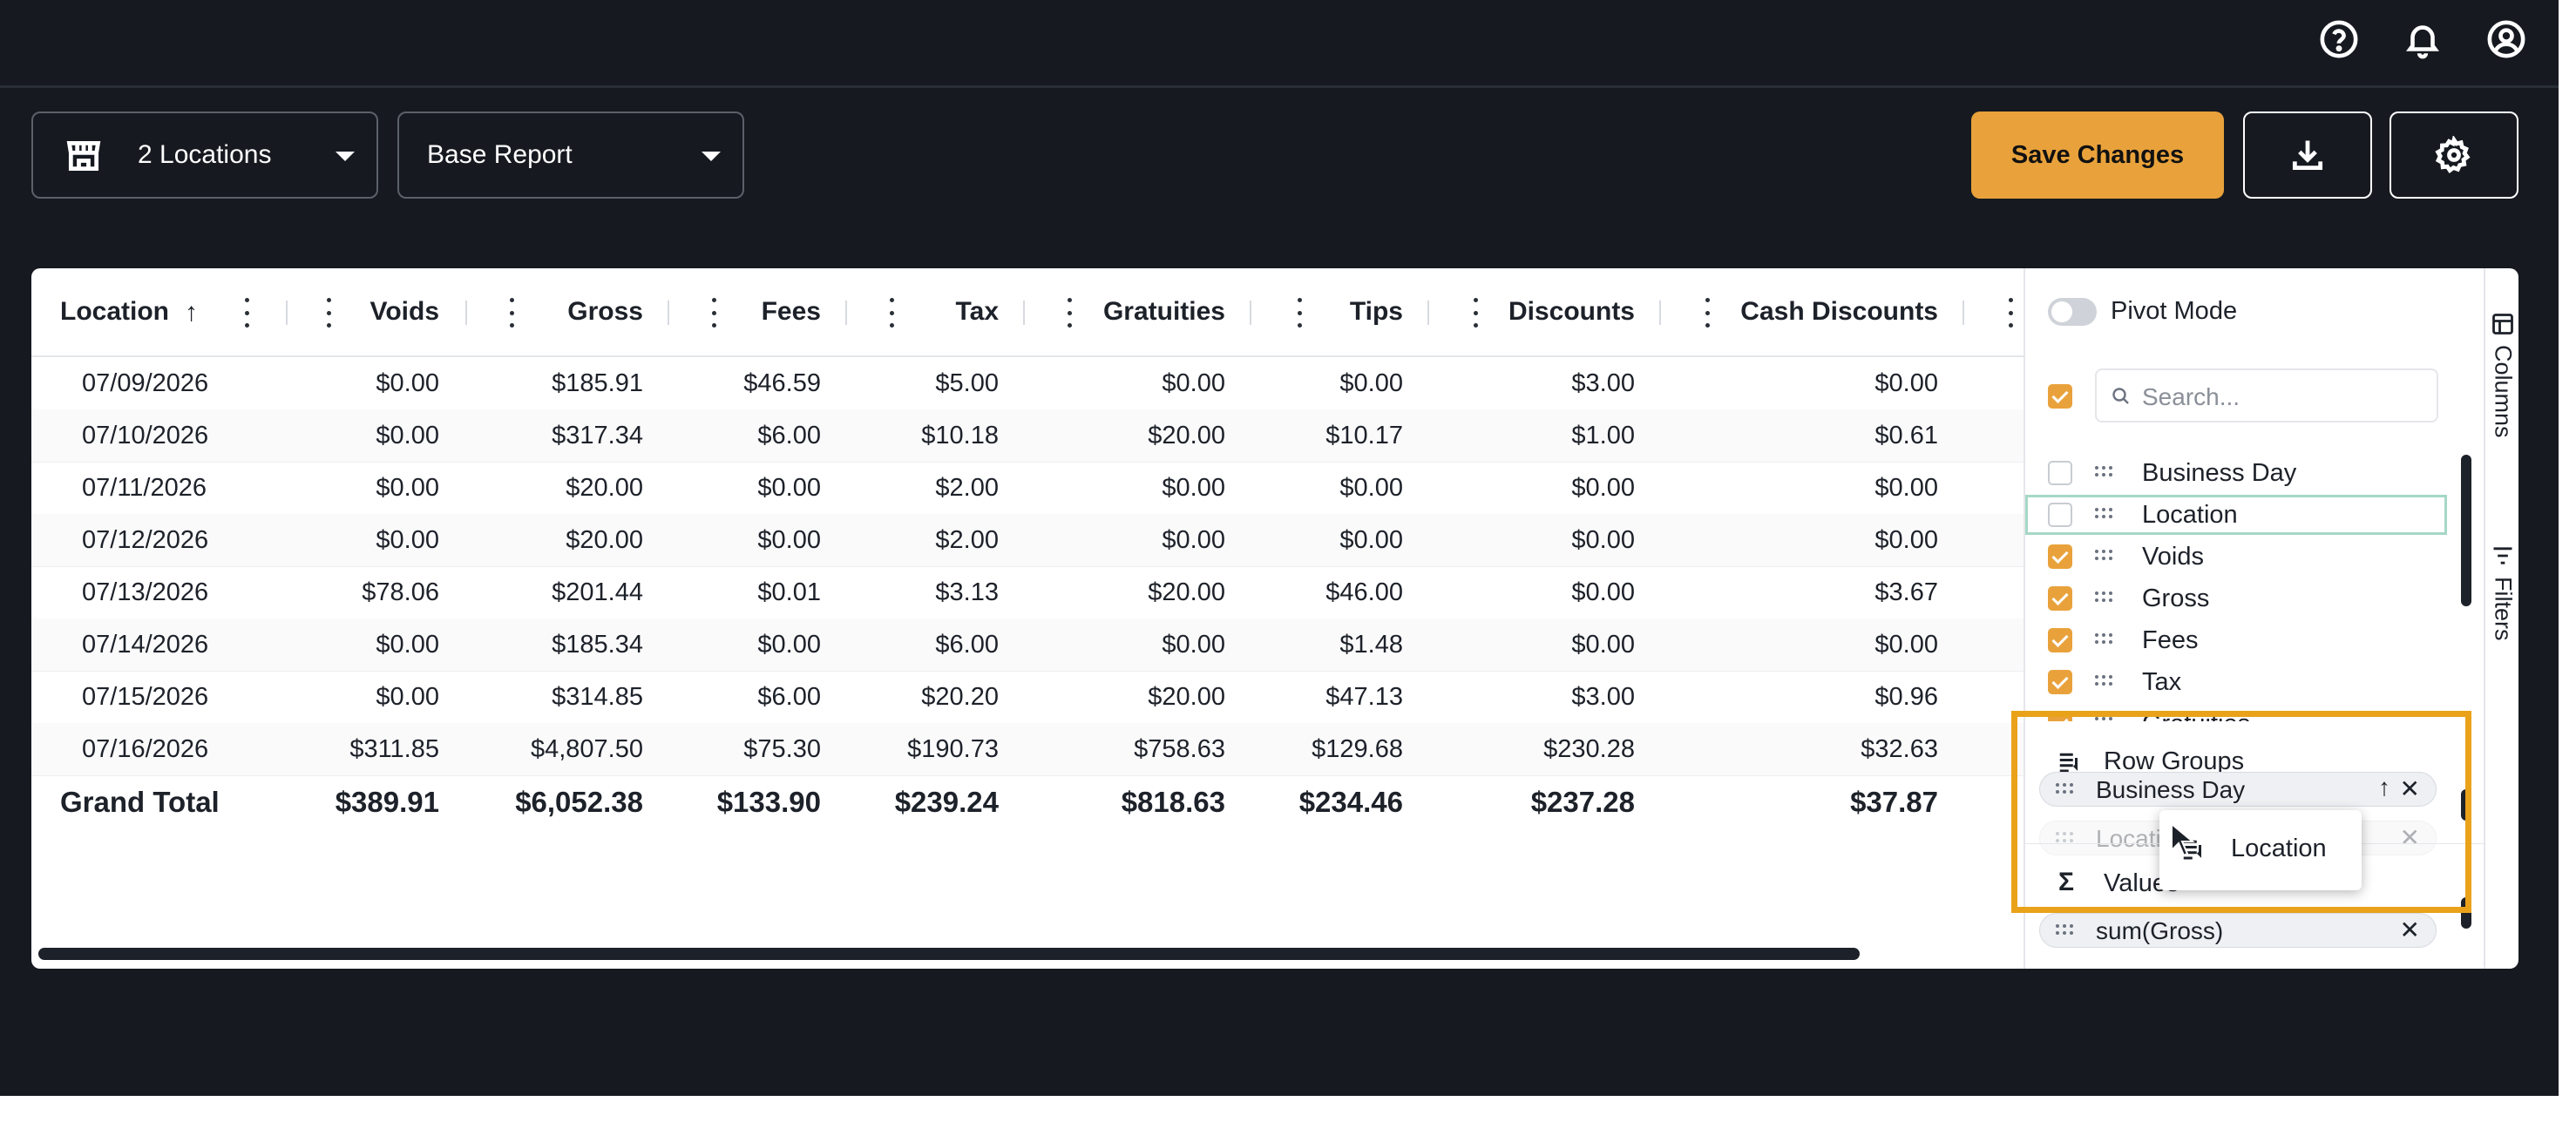  I want to click on top-bar, so click(1279, 44).